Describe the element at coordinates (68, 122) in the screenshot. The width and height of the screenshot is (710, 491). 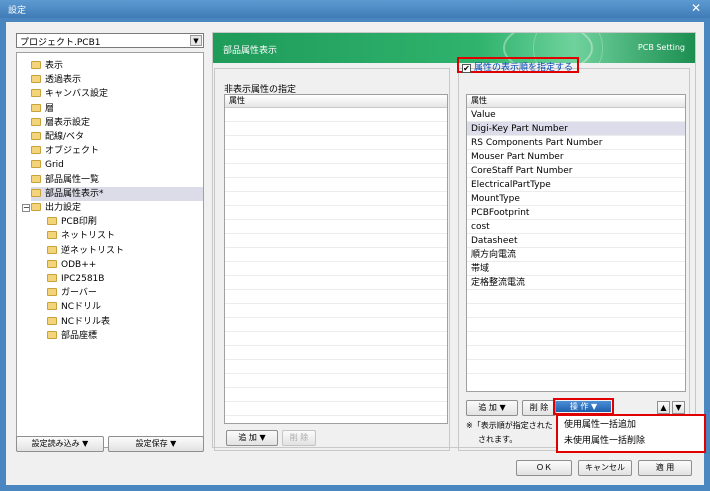
I see `tree-item-label: 層表示設定` at that location.